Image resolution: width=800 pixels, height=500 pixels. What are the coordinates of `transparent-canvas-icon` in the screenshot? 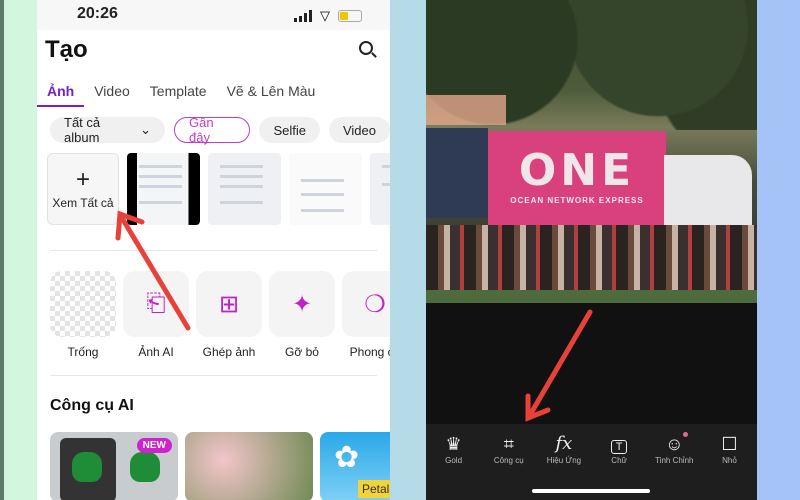 It's located at (83, 304).